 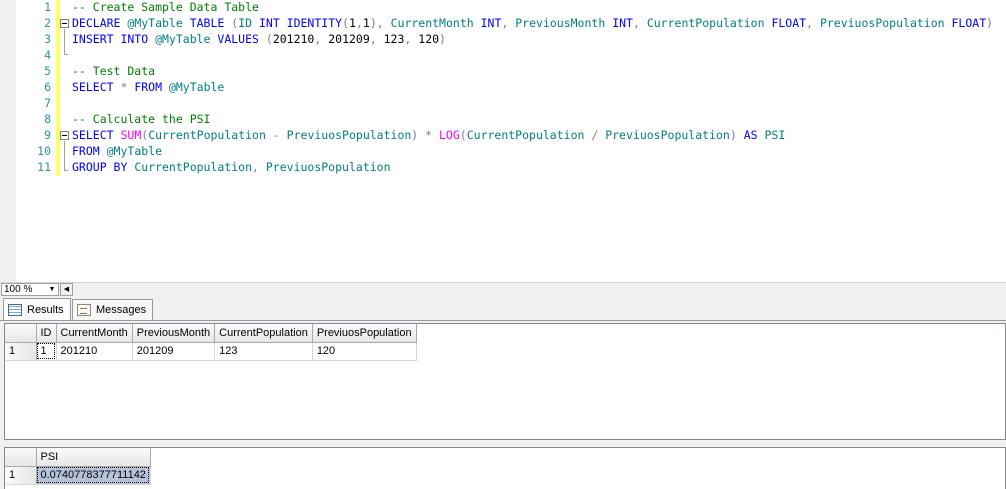 What do you see at coordinates (18, 289) in the screenshot?
I see `zoom-value: 100 %` at bounding box center [18, 289].